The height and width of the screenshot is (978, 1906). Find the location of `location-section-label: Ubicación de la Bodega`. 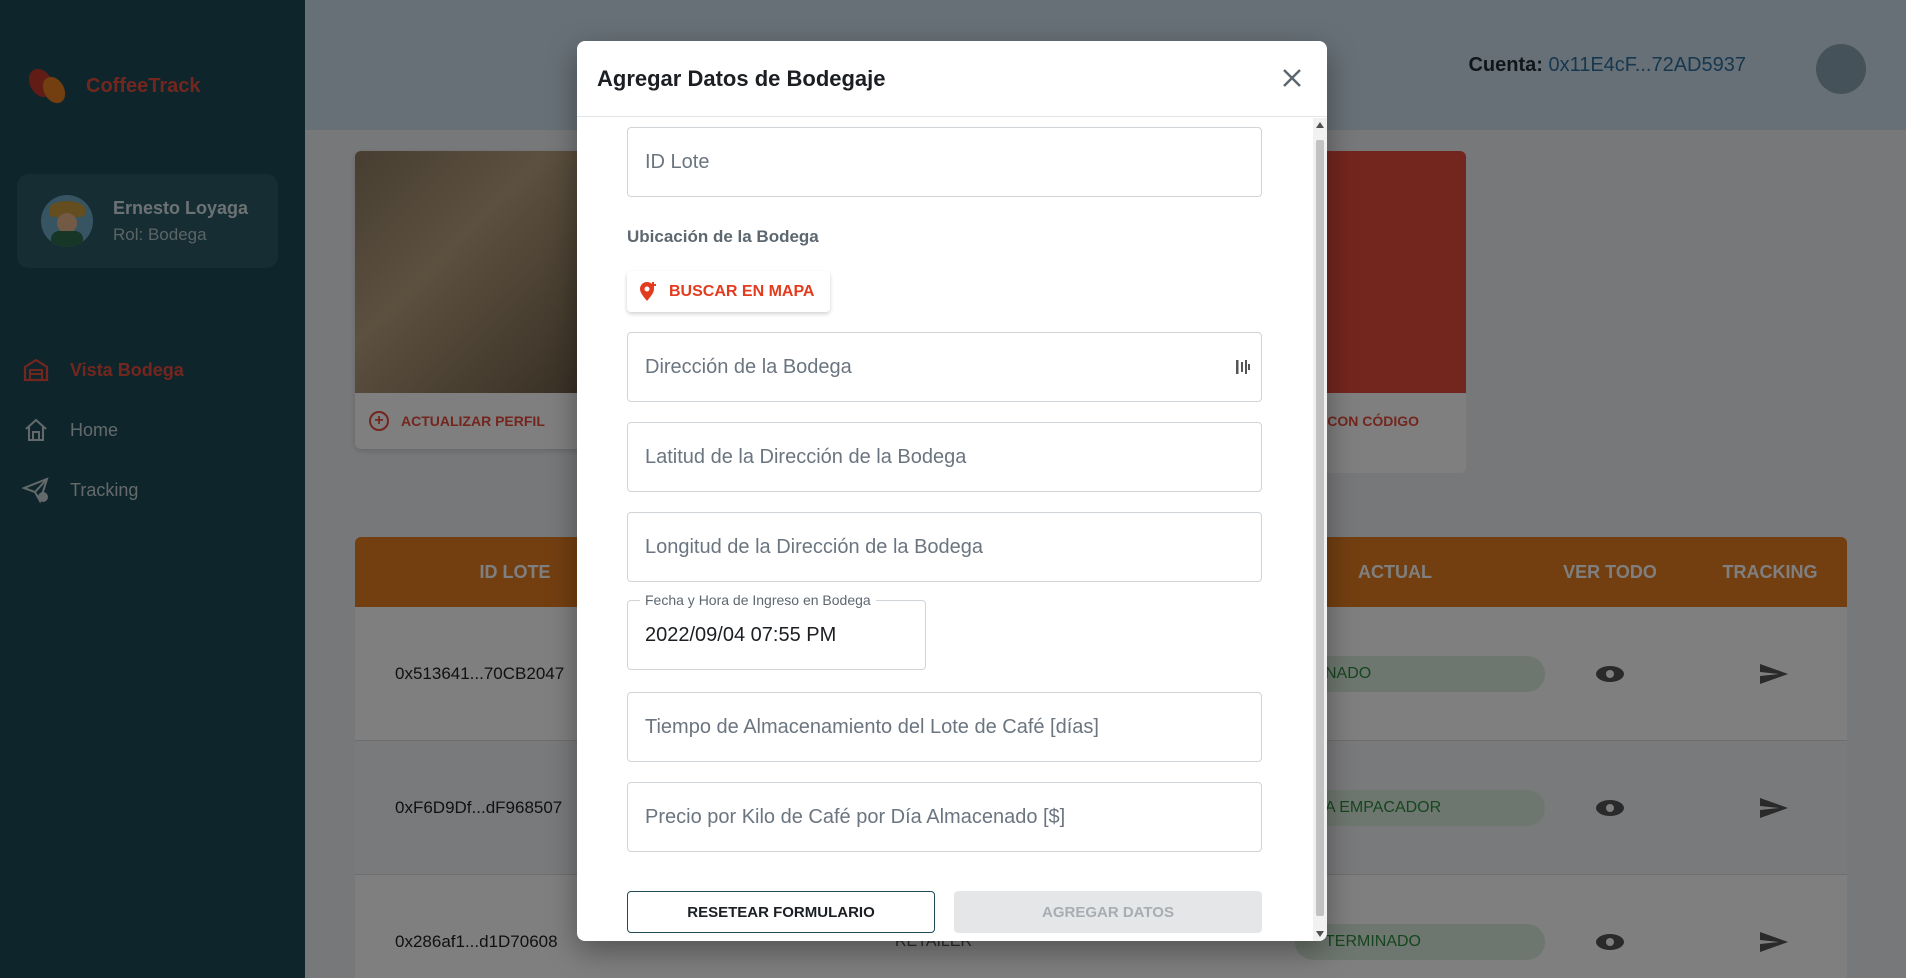

location-section-label: Ubicación de la Bodega is located at coordinates (723, 236).